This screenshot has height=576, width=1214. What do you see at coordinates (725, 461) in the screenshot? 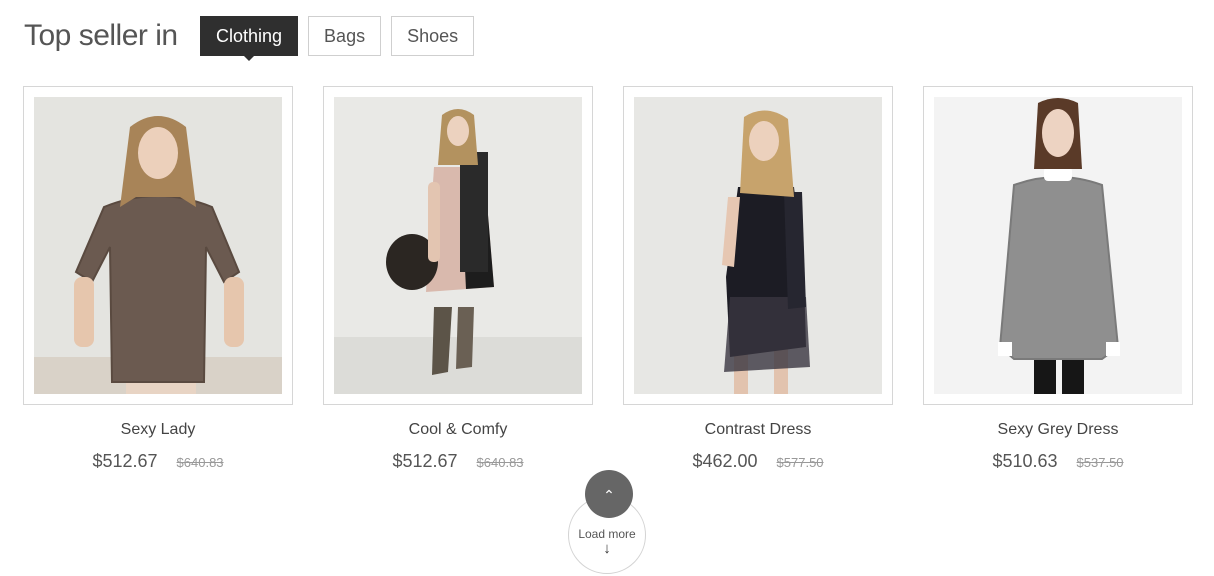
I see `product-price: $462.00` at bounding box center [725, 461].